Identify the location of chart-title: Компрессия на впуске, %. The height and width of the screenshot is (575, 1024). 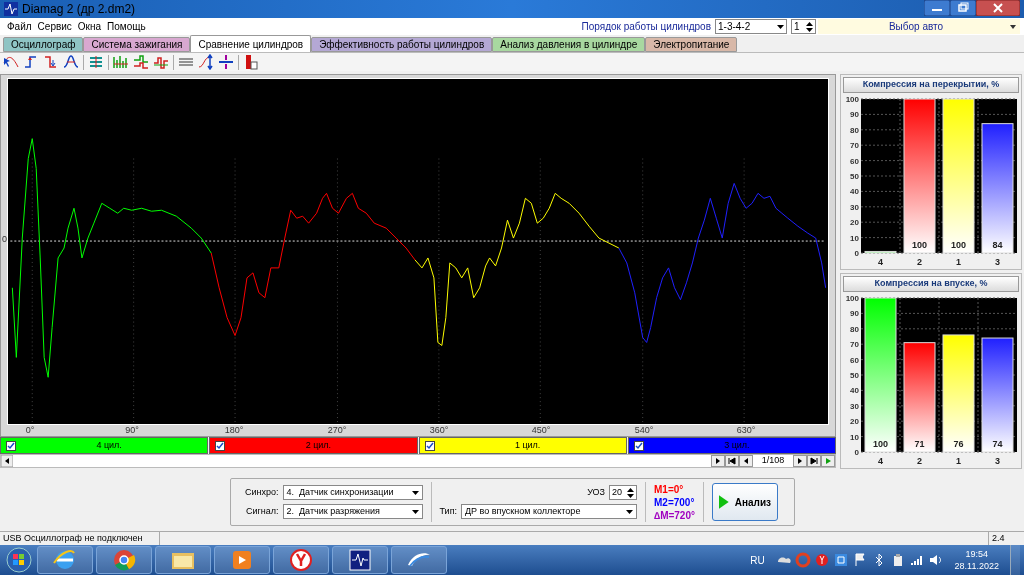
(931, 284).